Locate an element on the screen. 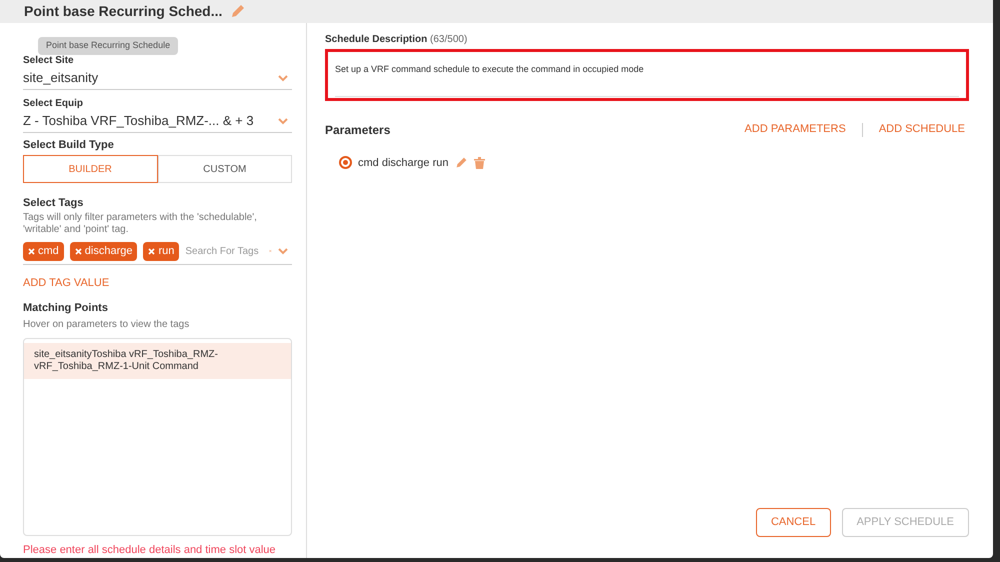 Image resolution: width=1000 pixels, height=562 pixels. search-field: Search For Tags is located at coordinates (224, 251).